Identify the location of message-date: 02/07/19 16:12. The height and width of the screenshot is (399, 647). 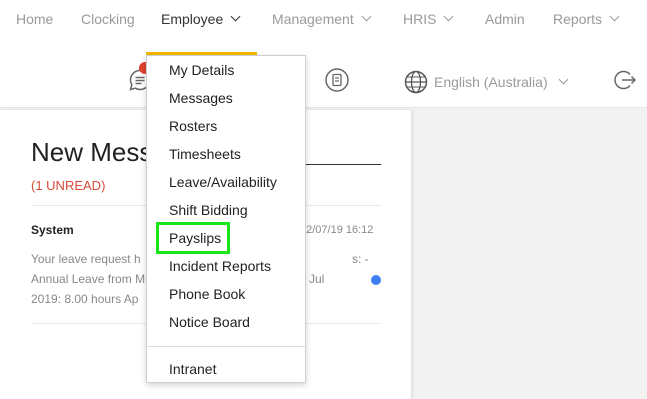
(337, 230).